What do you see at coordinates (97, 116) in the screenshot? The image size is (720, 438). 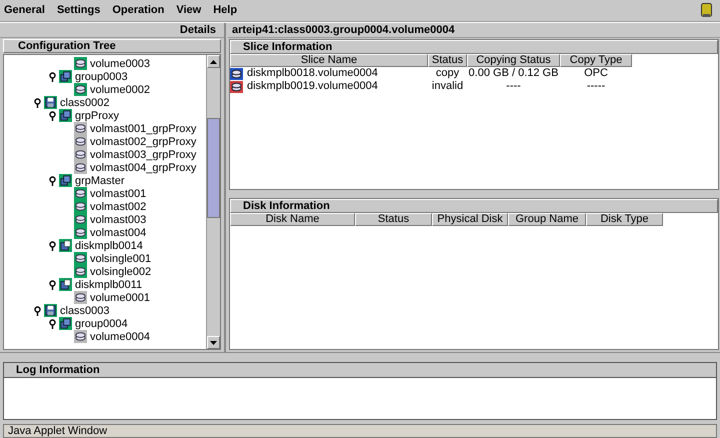 I see `tree-item-label: grpProxy` at bounding box center [97, 116].